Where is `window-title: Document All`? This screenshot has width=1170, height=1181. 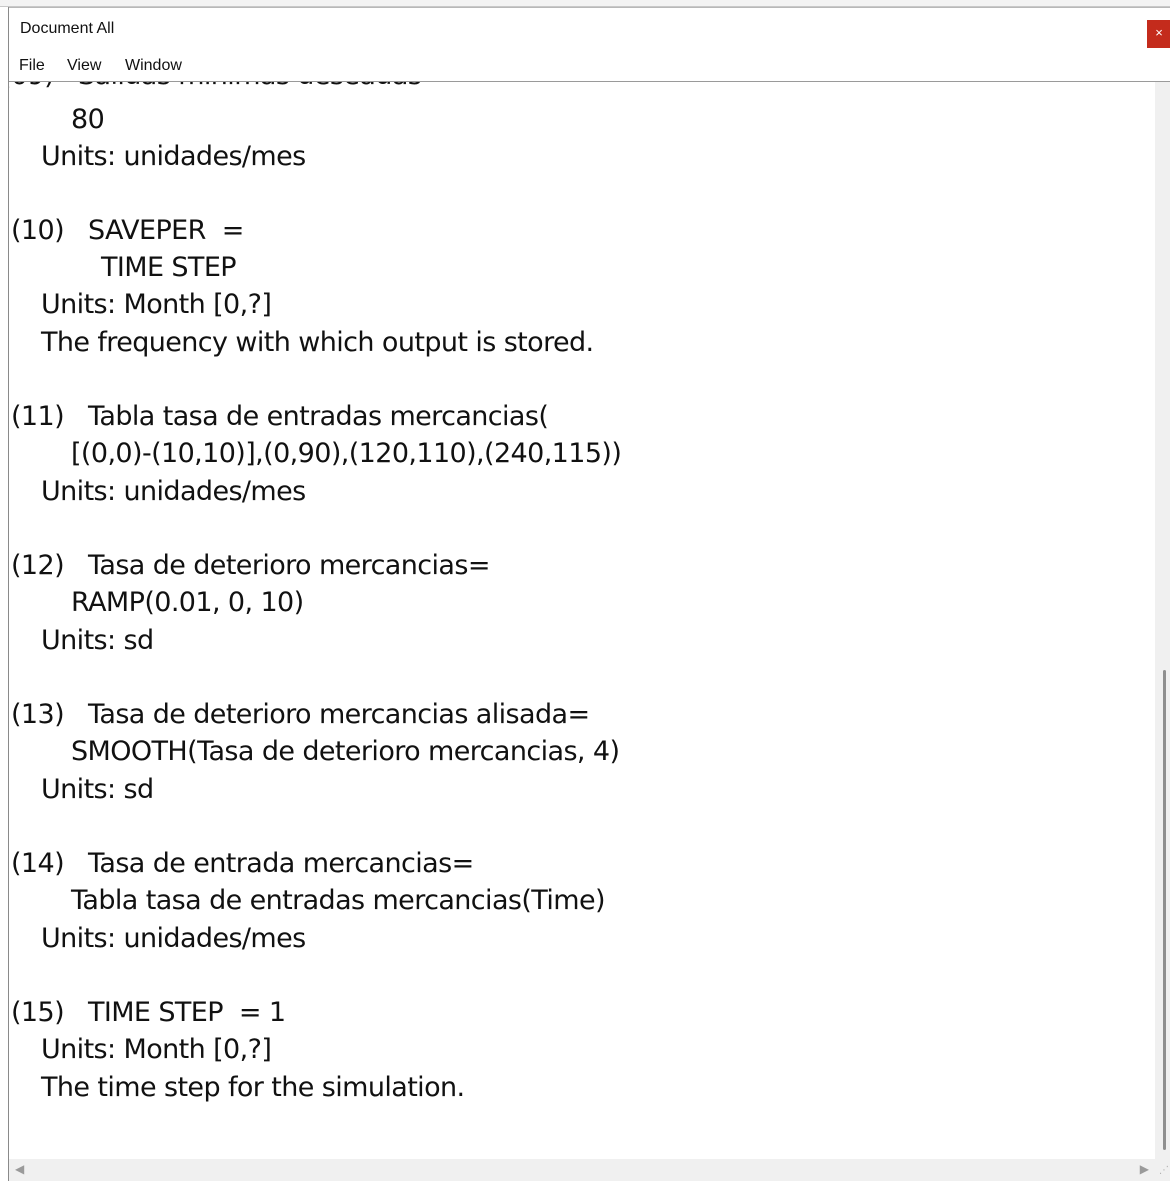 window-title: Document All is located at coordinates (67, 28).